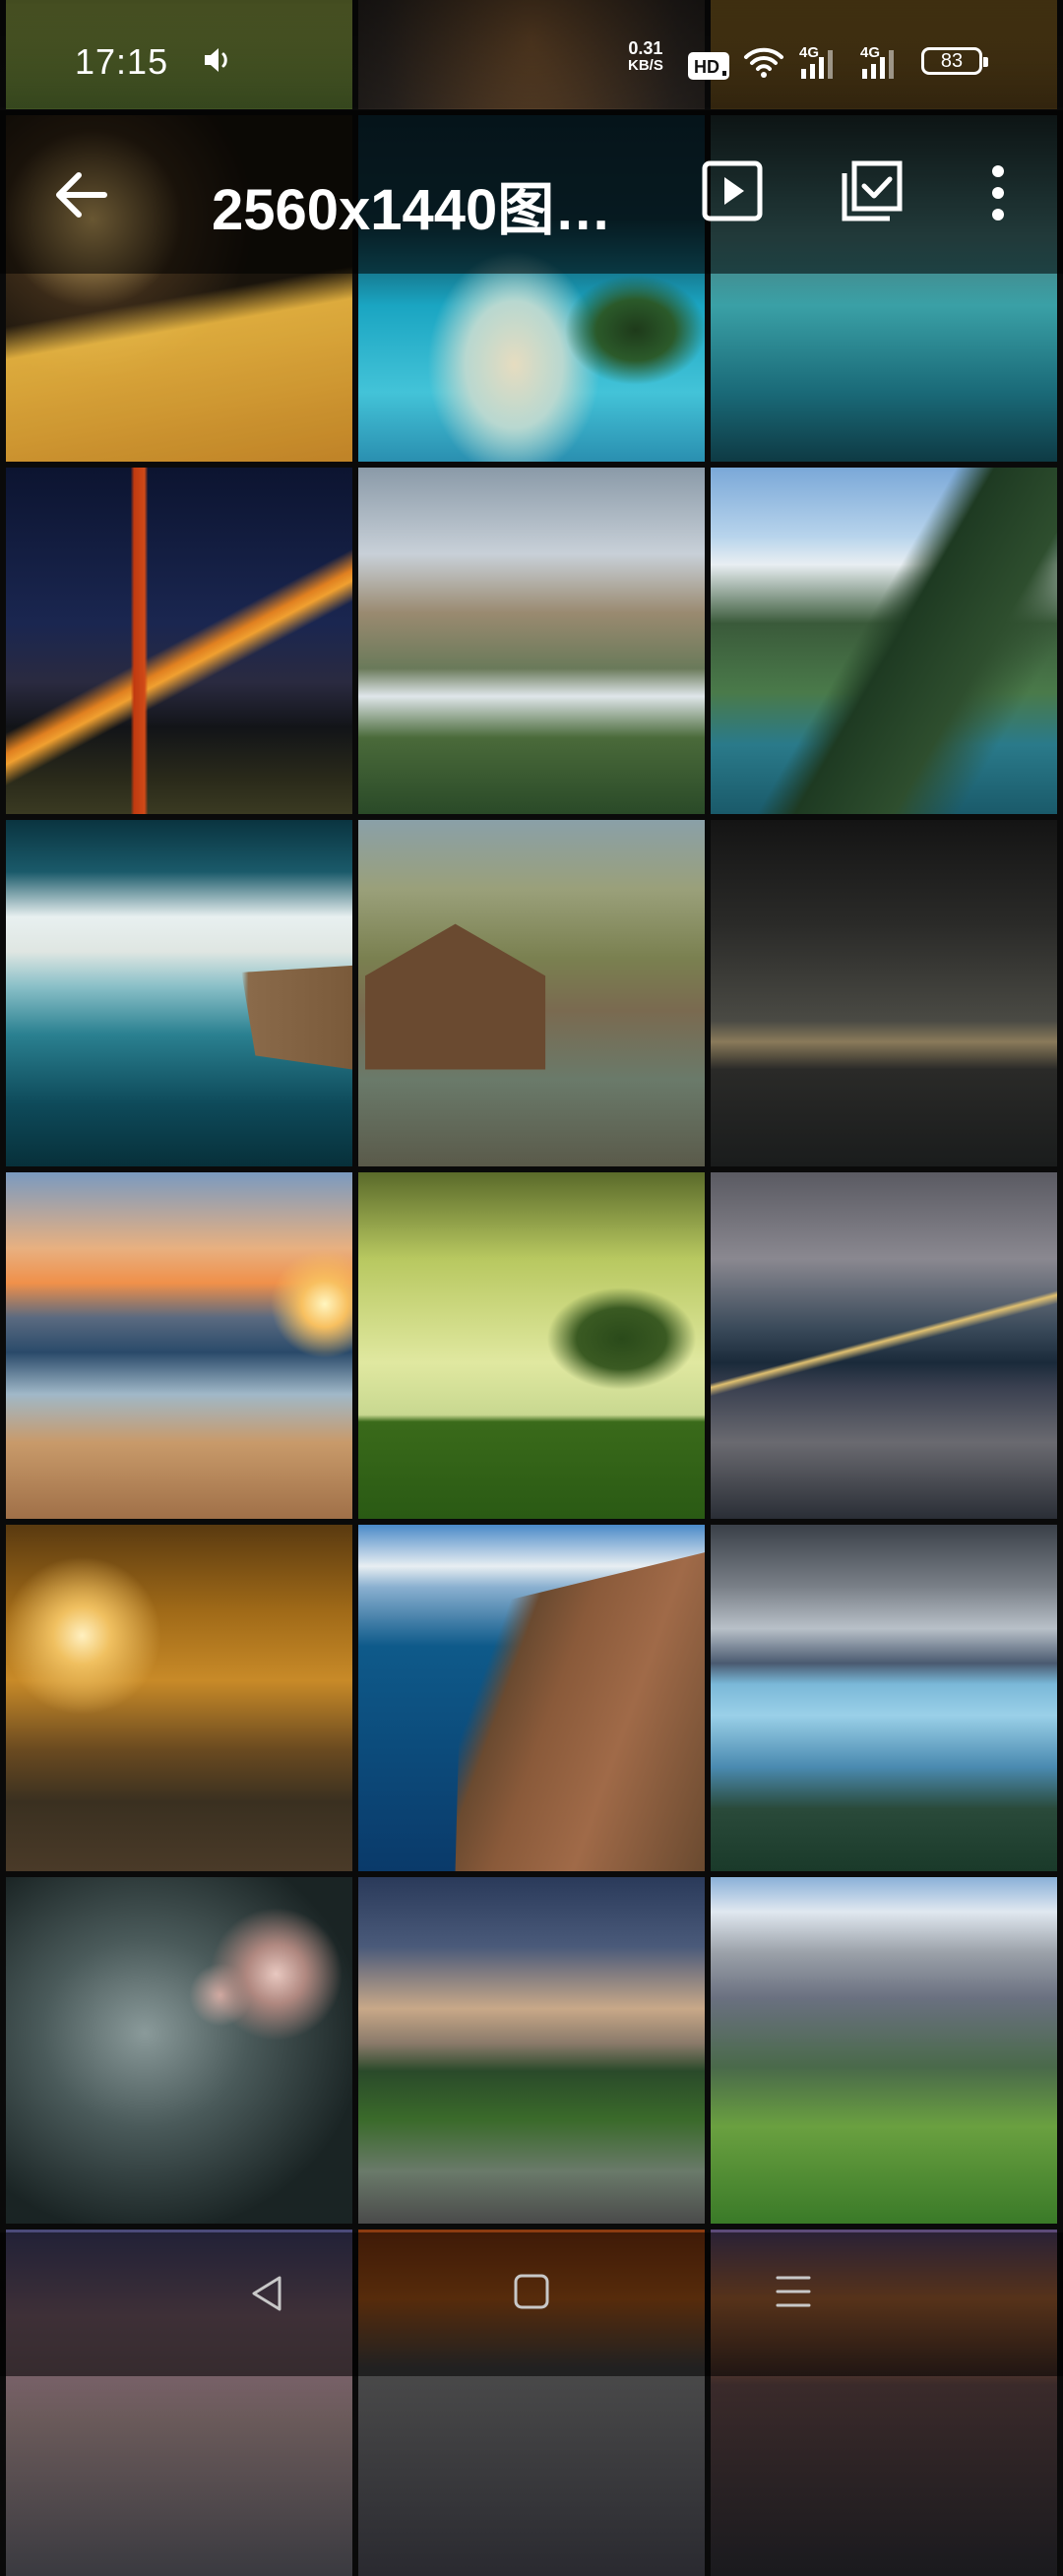 Image resolution: width=1063 pixels, height=2576 pixels. Describe the element at coordinates (645, 66) in the screenshot. I see `network-speed-unit: KB/S` at that location.